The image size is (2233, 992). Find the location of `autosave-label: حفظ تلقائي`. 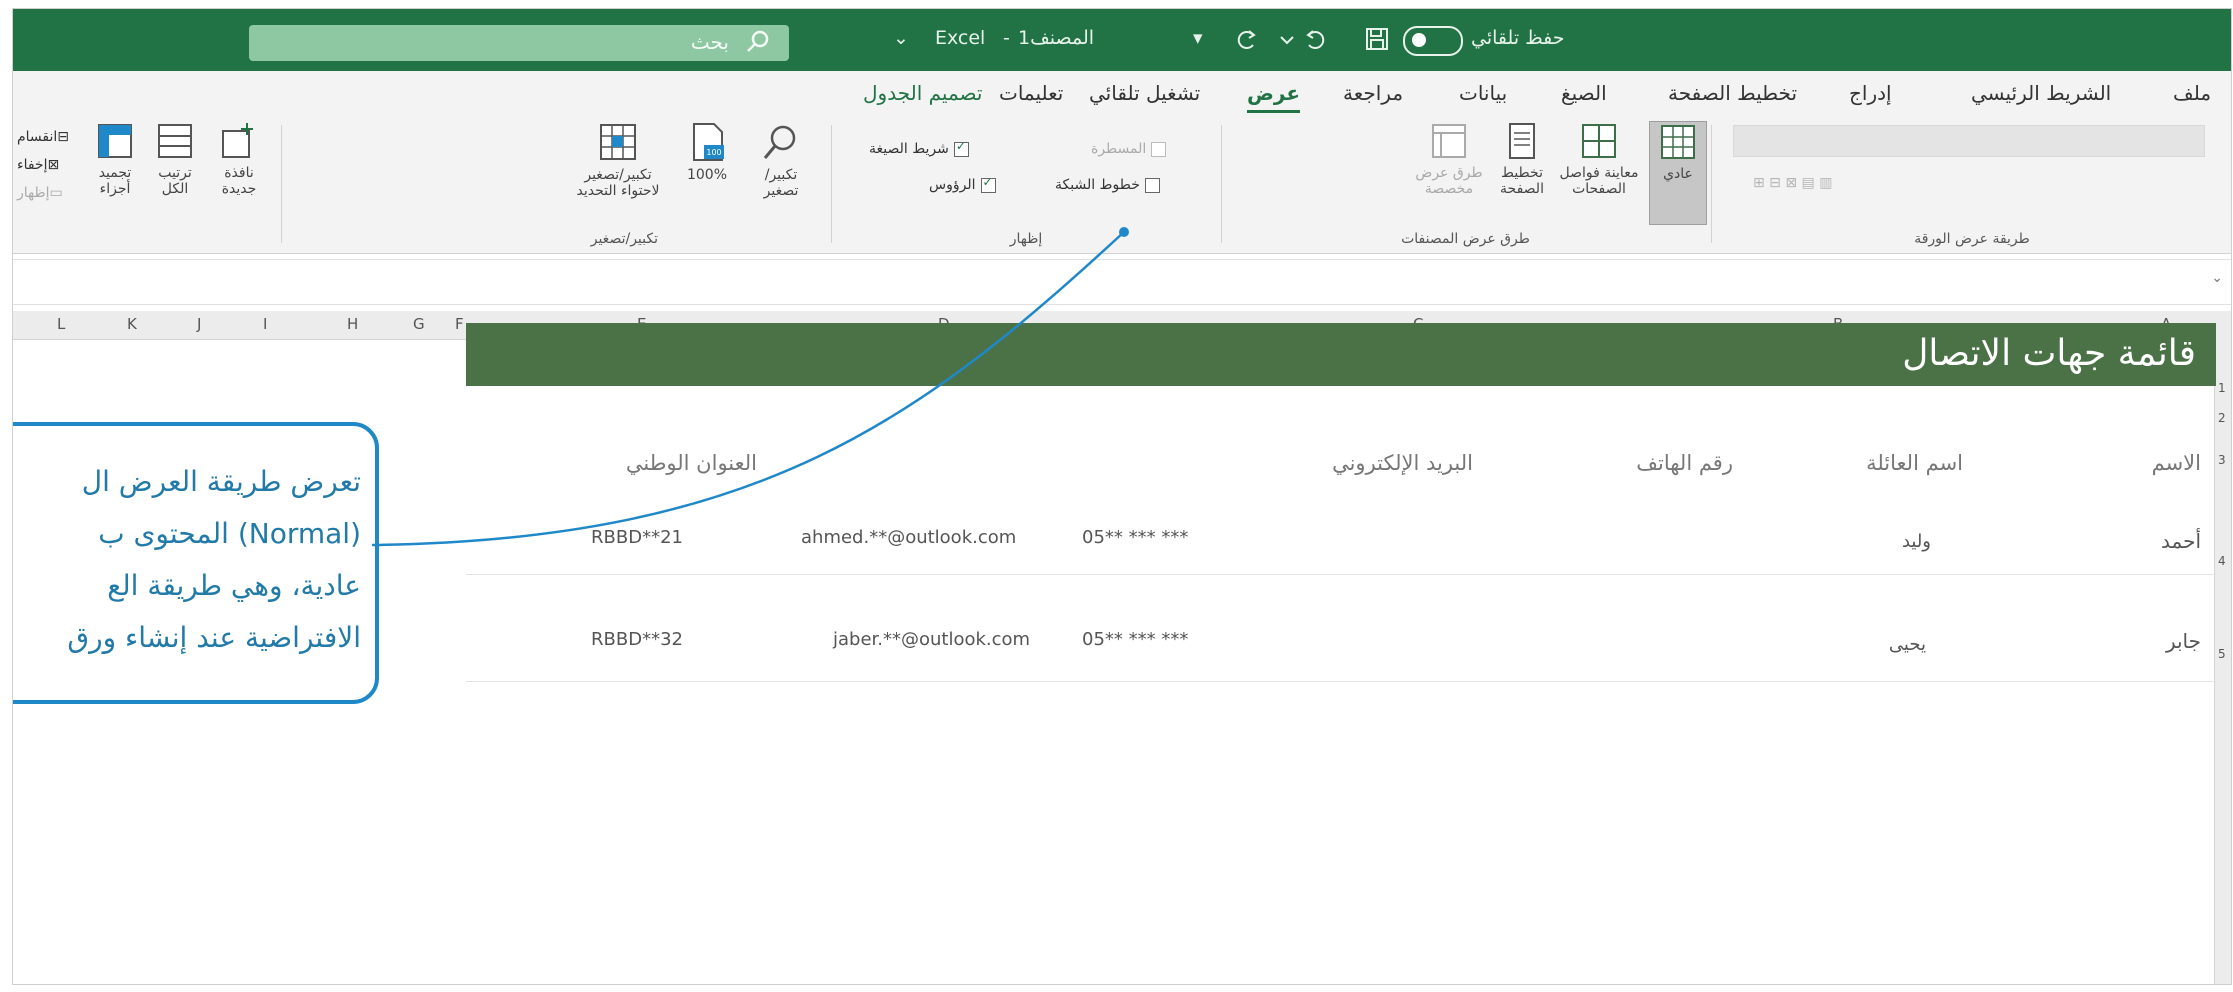

autosave-label: حفظ تلقائي is located at coordinates (1518, 38).